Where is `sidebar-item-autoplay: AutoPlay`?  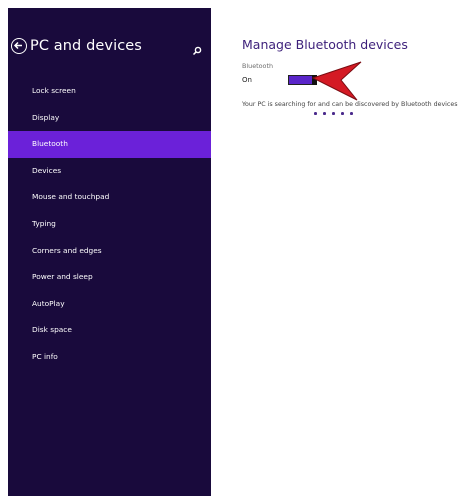 sidebar-item-autoplay: AutoPlay is located at coordinates (109, 304).